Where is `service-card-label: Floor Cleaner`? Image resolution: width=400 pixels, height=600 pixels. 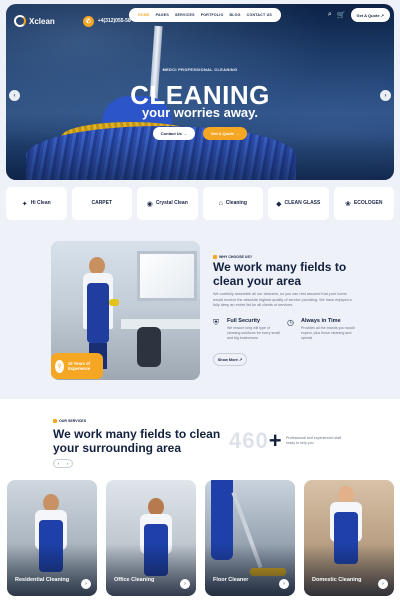
service-card-label: Floor Cleaner is located at coordinates (231, 580).